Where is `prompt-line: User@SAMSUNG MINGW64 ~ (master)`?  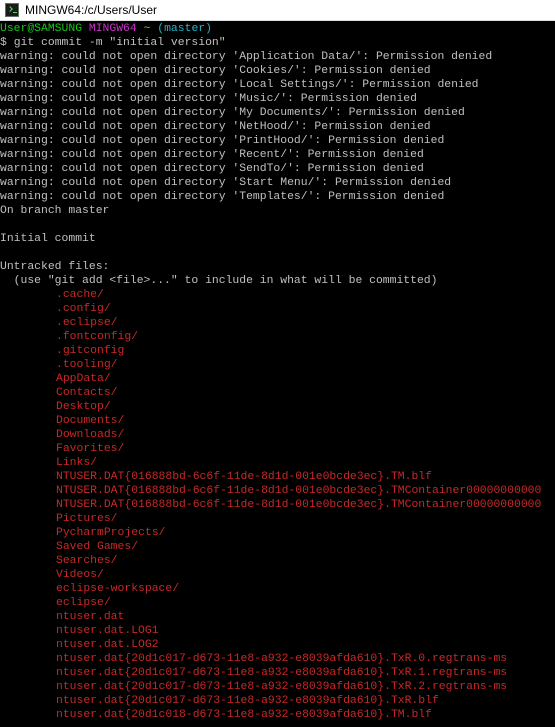 prompt-line: User@SAMSUNG MINGW64 ~ (master) is located at coordinates (277, 29).